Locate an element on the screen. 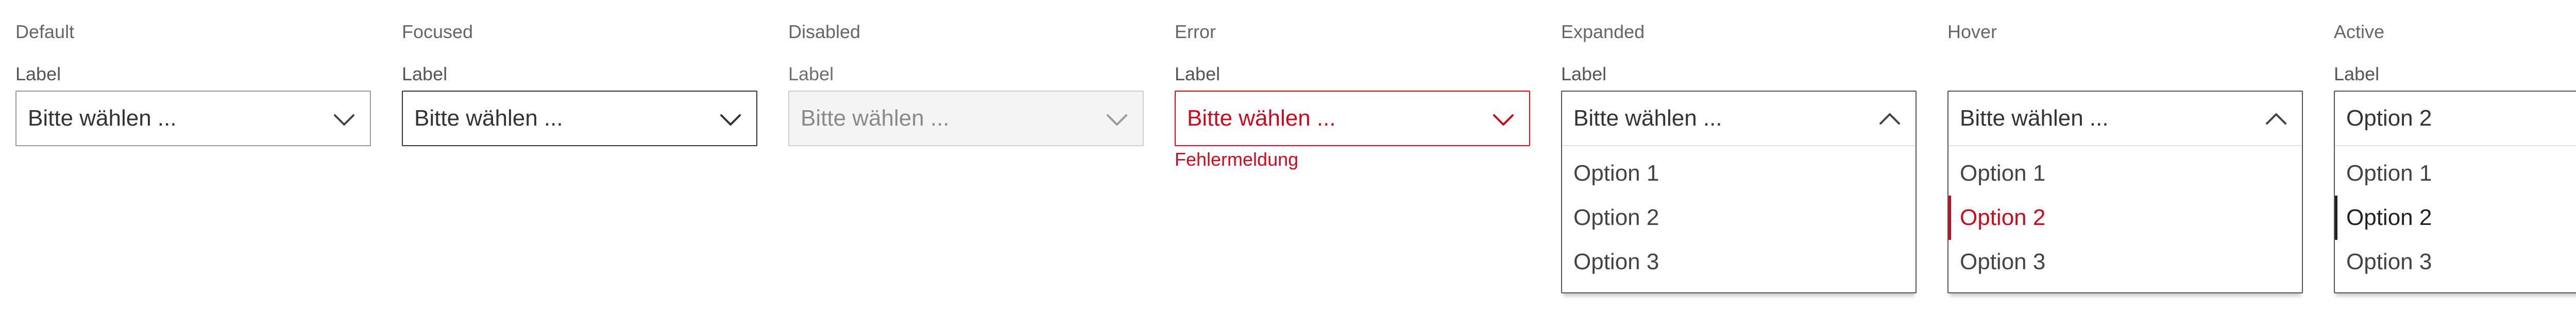 Image resolution: width=2576 pixels, height=315 pixels. select-dropdown-open: Option 2 Option 1 Option 2 Option 3 is located at coordinates (2455, 192).